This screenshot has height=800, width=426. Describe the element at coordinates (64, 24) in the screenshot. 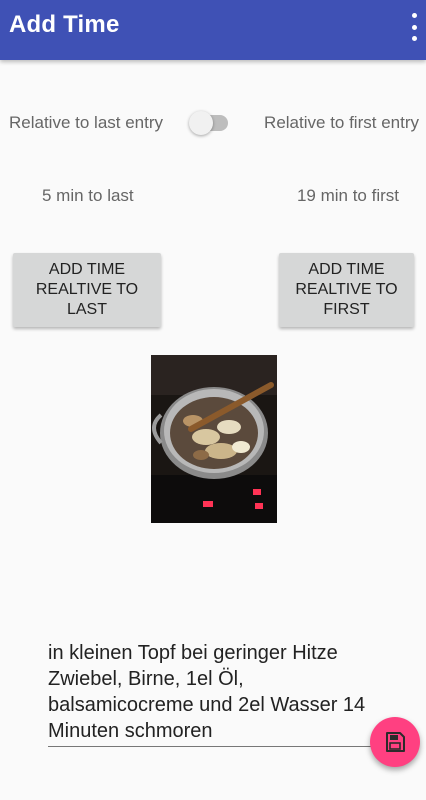

I see `page-title: Add Time` at that location.